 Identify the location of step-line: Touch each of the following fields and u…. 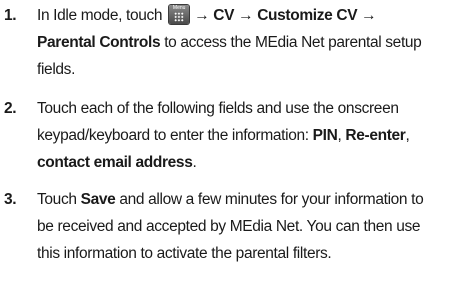
(253, 108).